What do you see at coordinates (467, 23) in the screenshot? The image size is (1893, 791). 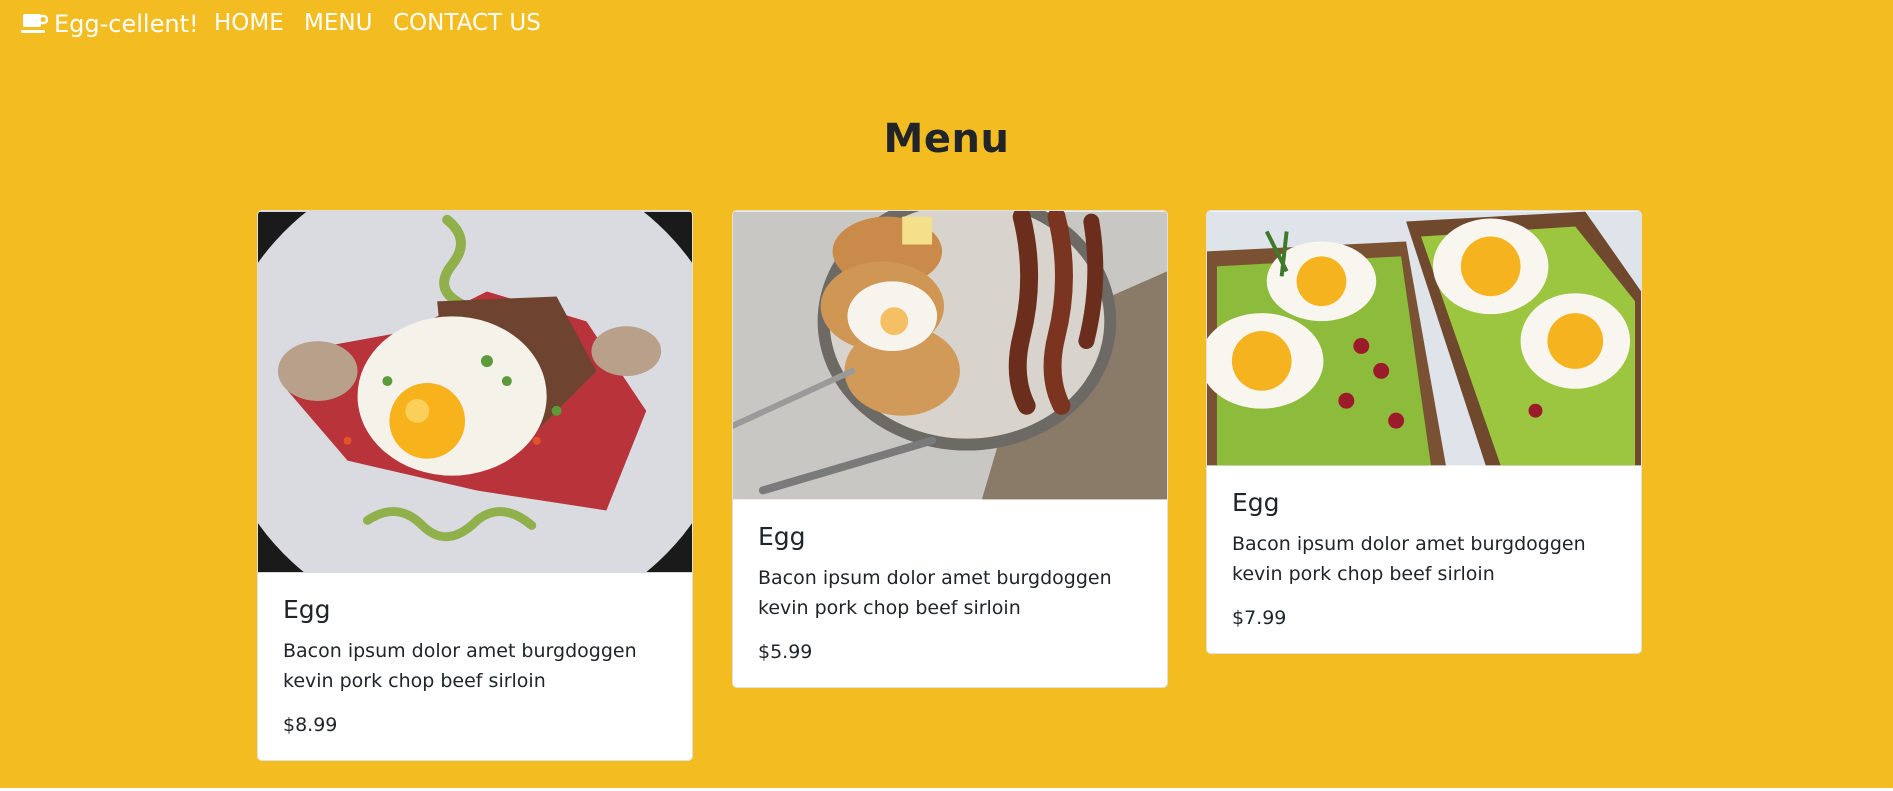 I see `nav-link-contact-us: CONTACT US` at bounding box center [467, 23].